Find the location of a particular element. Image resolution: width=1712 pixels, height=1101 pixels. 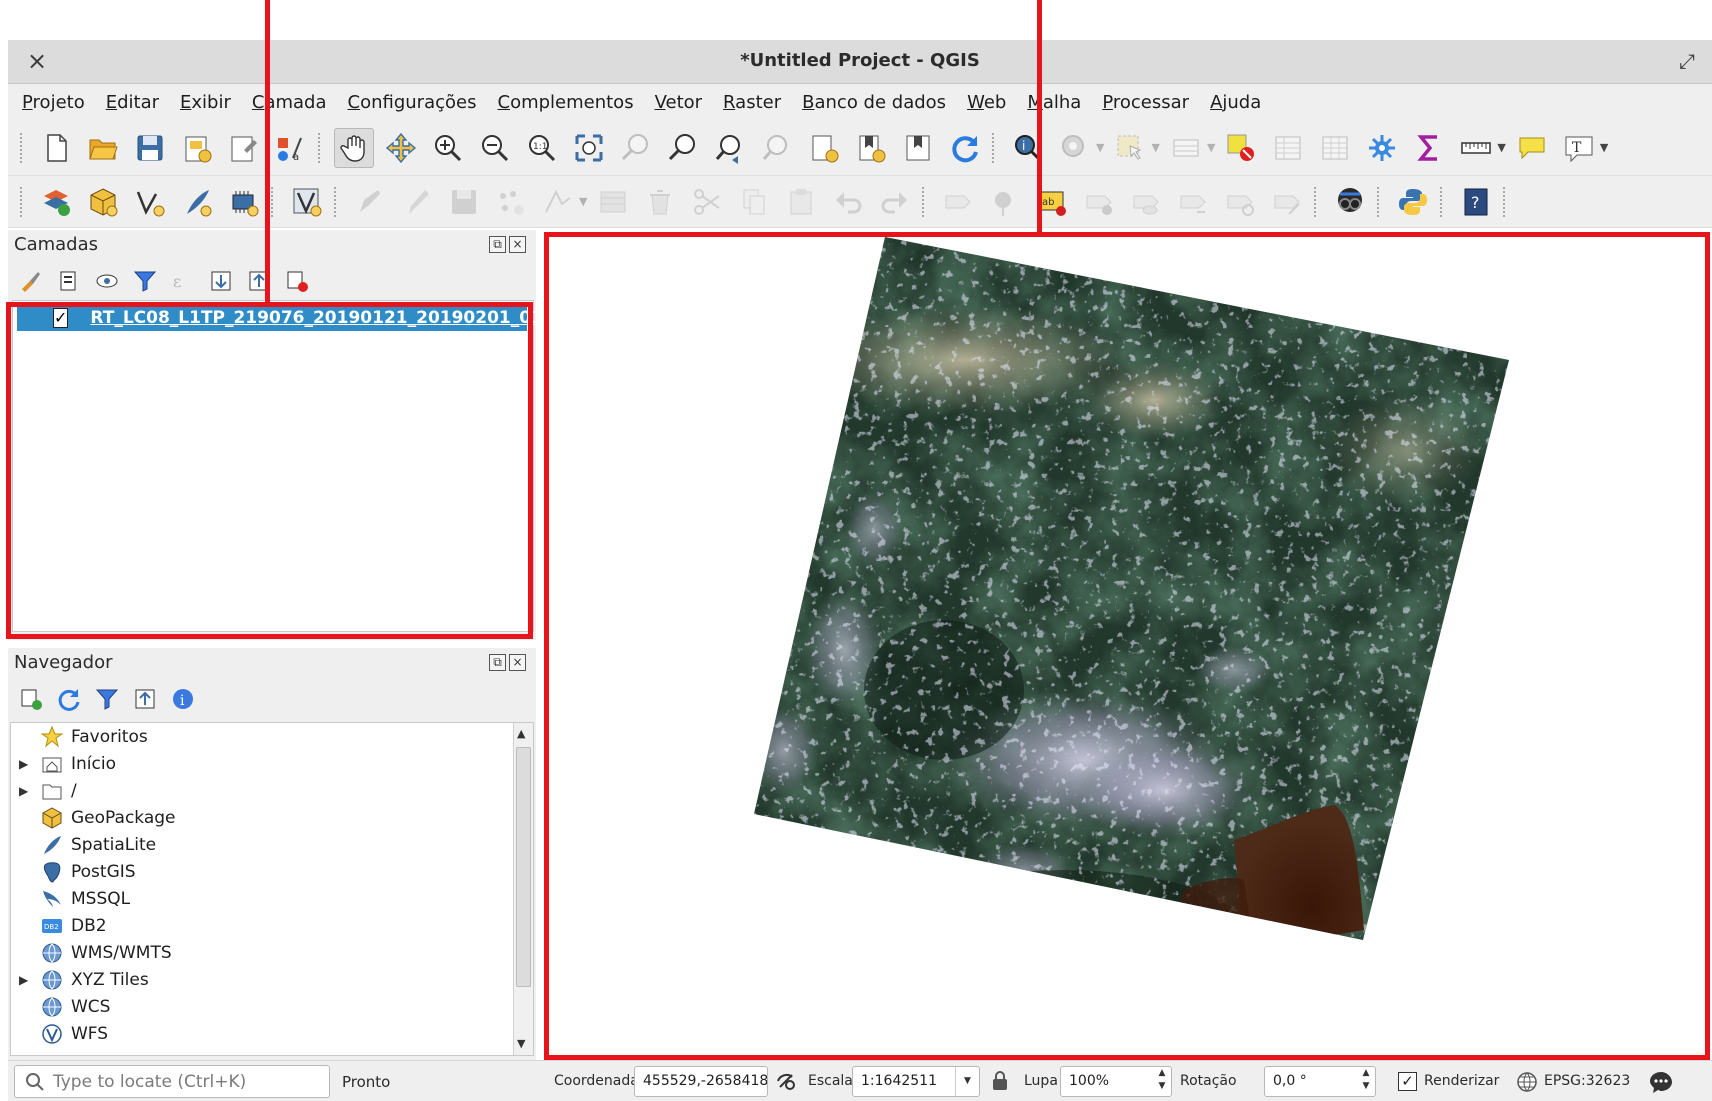

browser-item-wms-wmts: WMS/WMTS is located at coordinates (91, 952).